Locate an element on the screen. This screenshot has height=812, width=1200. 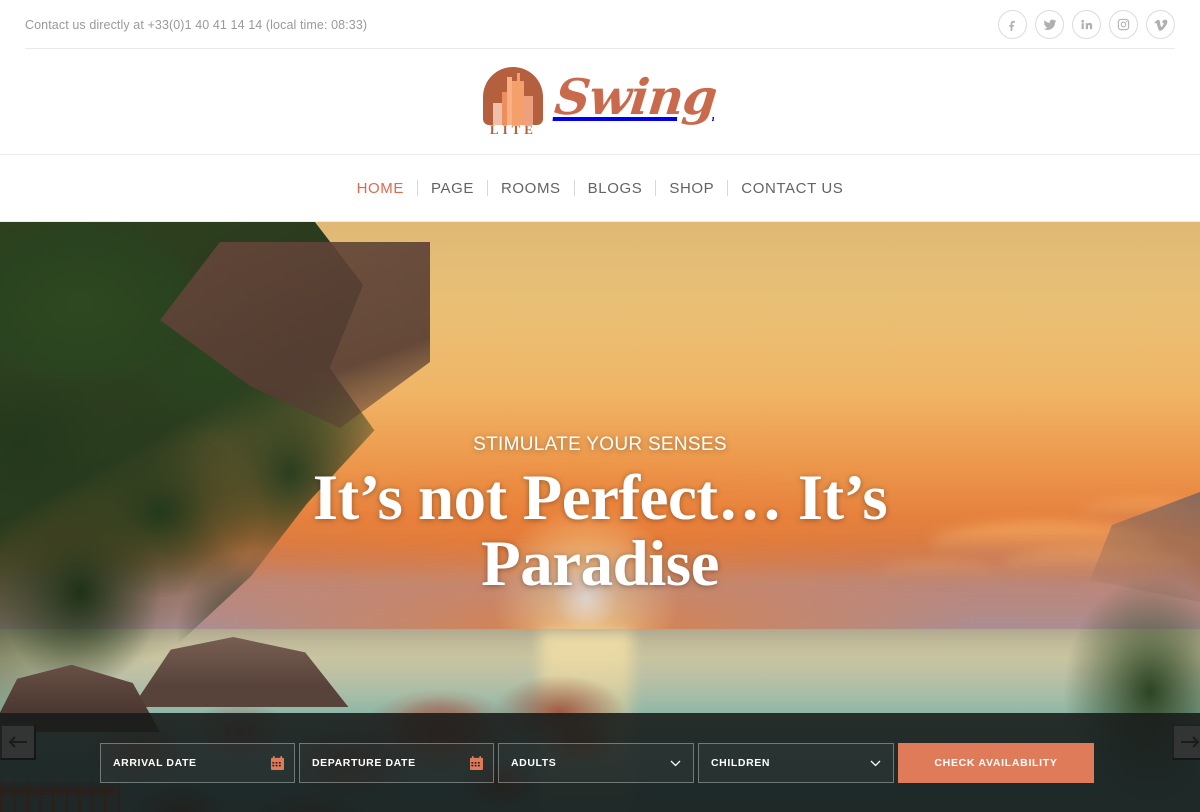
social-links is located at coordinates (1086, 24).